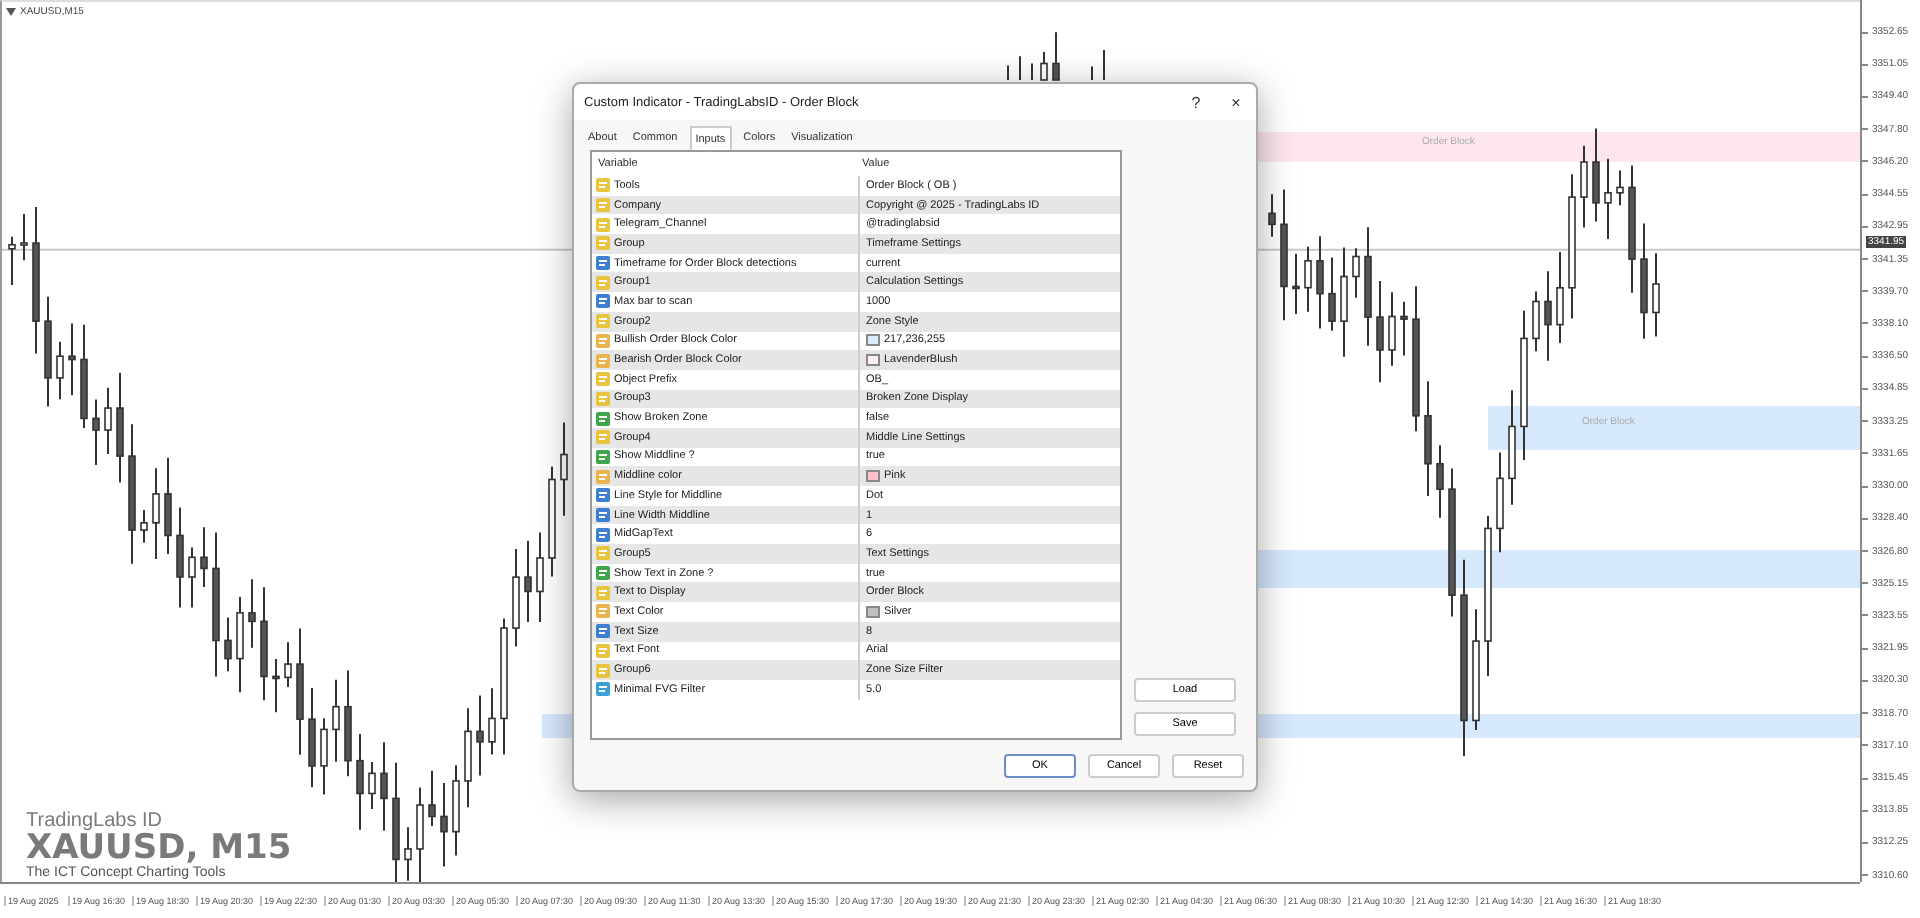 The image size is (1920, 918). Describe the element at coordinates (1196, 102) in the screenshot. I see `help-button: ?` at that location.